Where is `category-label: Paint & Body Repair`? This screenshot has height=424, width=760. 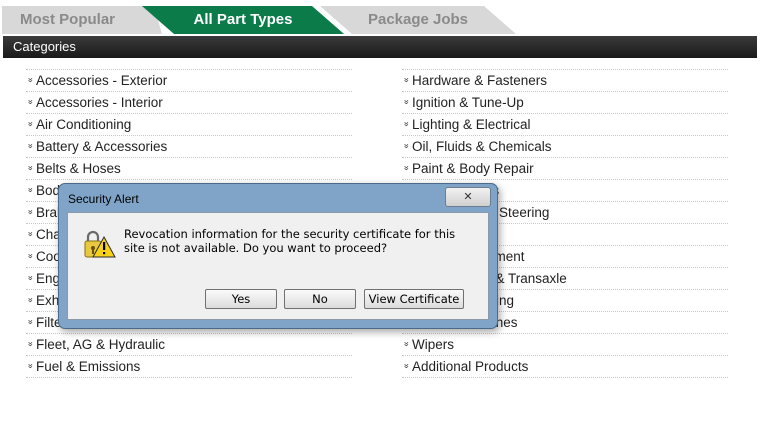 category-label: Paint & Body Repair is located at coordinates (473, 168).